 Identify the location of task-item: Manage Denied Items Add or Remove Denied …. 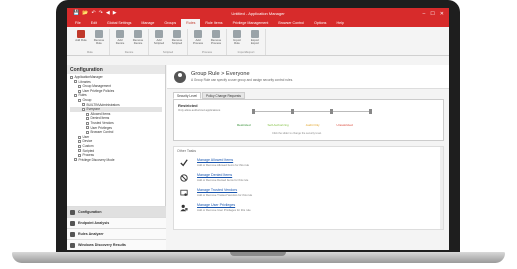
(308, 177).